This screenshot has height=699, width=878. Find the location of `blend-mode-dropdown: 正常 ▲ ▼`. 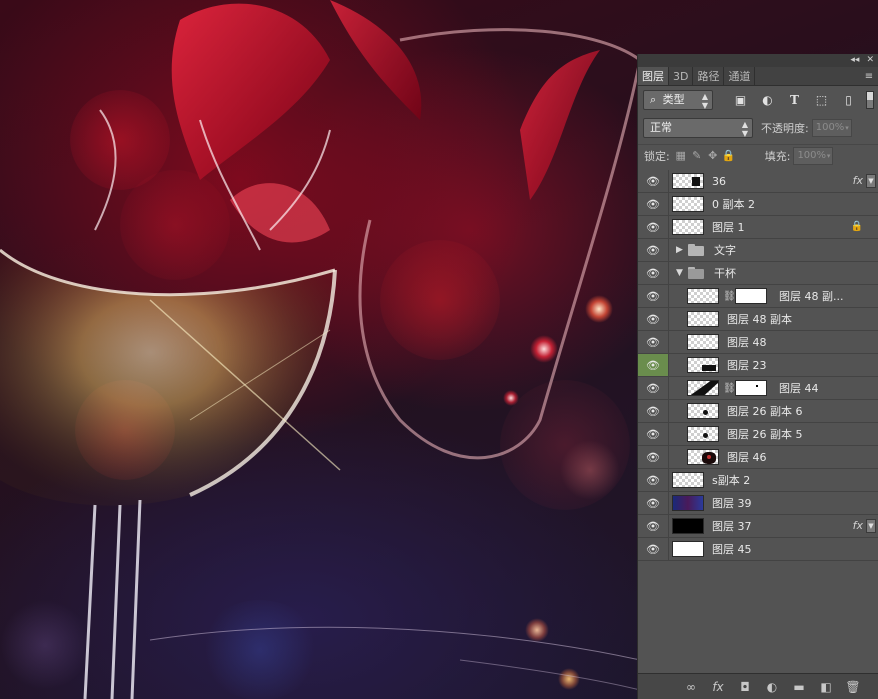

blend-mode-dropdown: 正常 ▲ ▼ is located at coordinates (698, 128).